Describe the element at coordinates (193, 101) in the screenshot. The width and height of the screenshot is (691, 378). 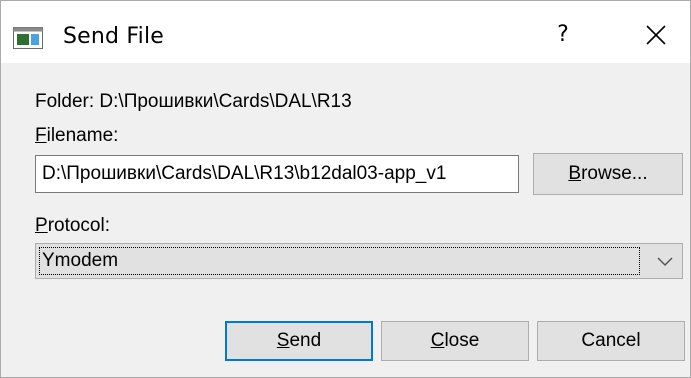
I see `folder-path-label: Folder: D:\Прошивки\Cards\DAL\R13` at that location.